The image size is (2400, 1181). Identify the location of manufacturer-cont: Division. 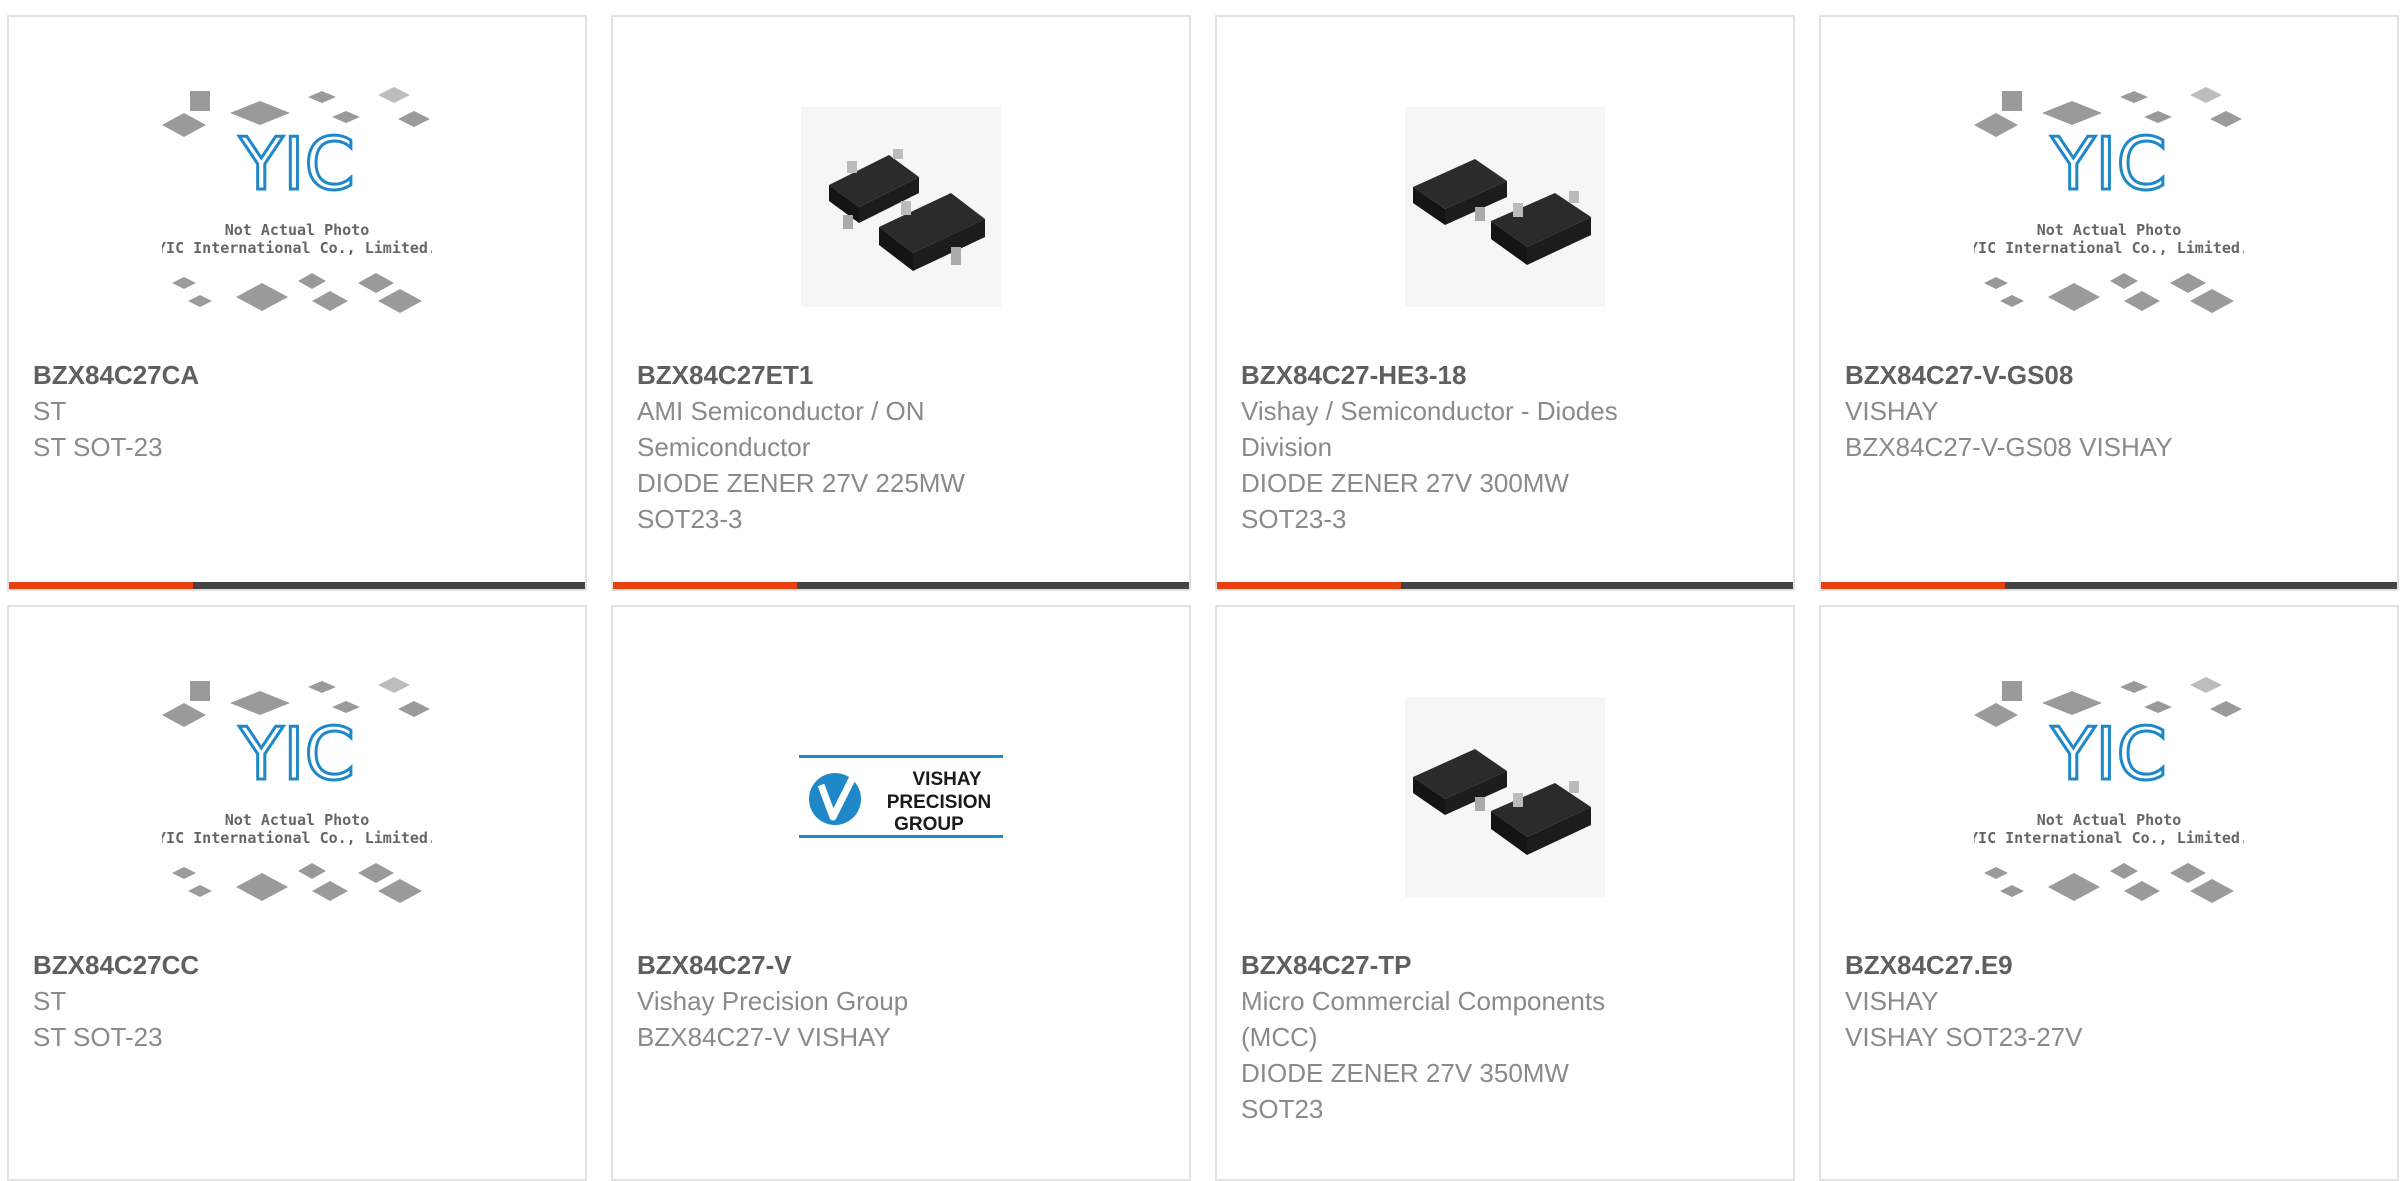
(1287, 447).